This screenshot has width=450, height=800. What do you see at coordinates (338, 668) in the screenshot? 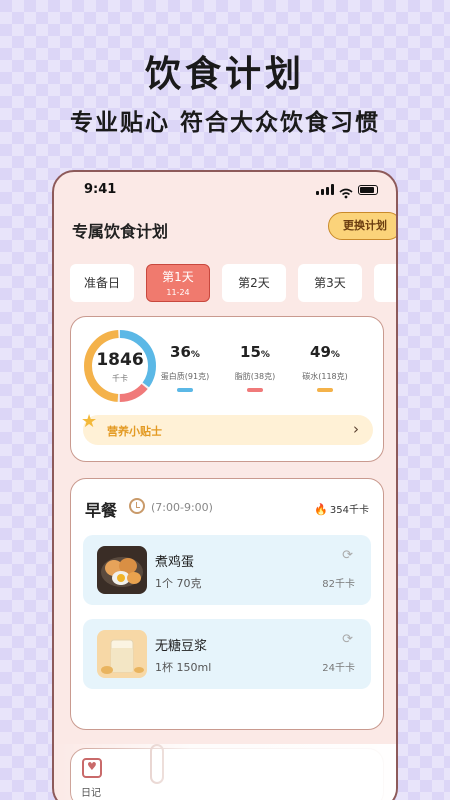
I see `food-kcal: 24千卡` at bounding box center [338, 668].